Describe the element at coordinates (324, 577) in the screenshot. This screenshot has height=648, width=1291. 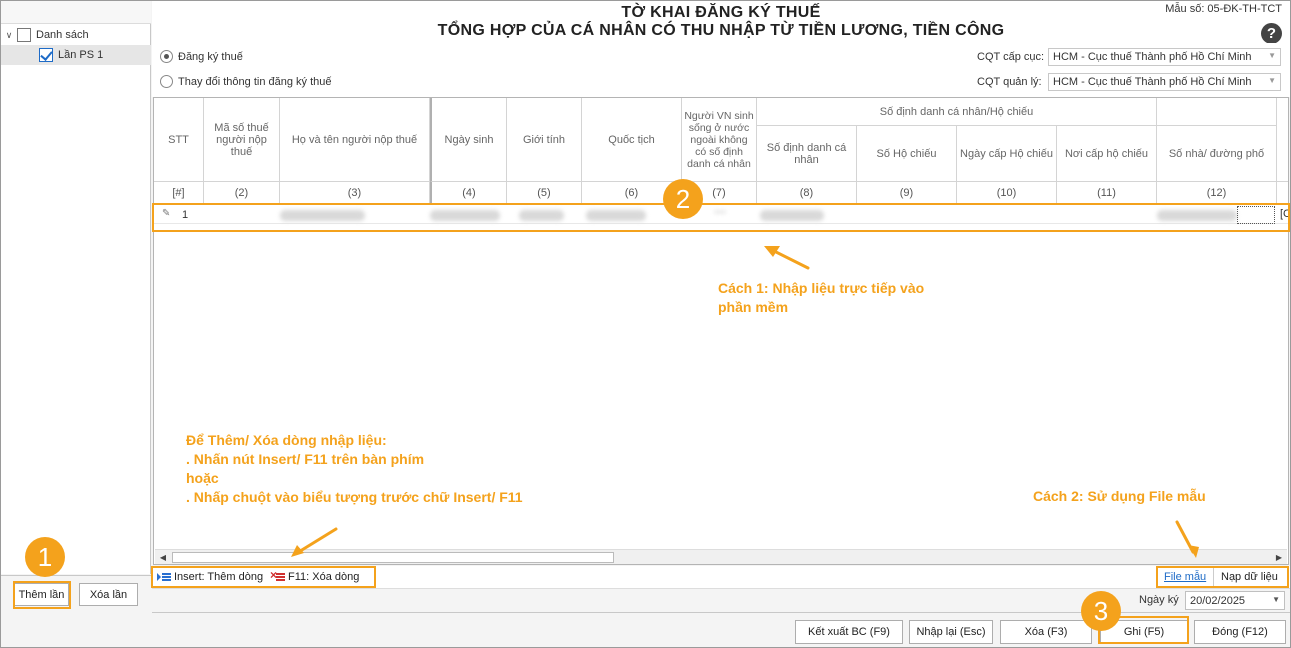
I see `delete-label: F11: Xóa dòng` at that location.